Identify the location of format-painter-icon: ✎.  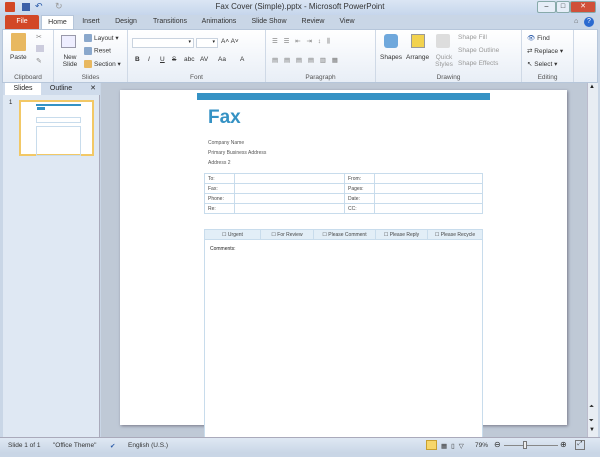
(39, 61).